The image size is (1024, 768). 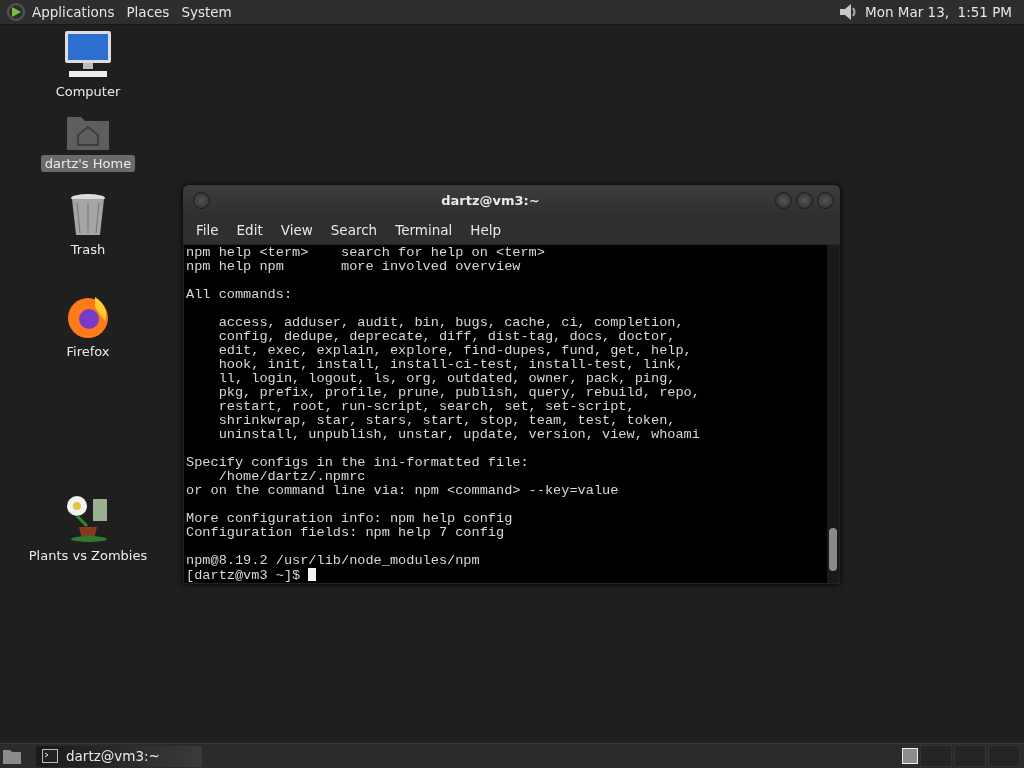 I want to click on terminal-line: /home/dartz/.npmrc, so click(x=291, y=476).